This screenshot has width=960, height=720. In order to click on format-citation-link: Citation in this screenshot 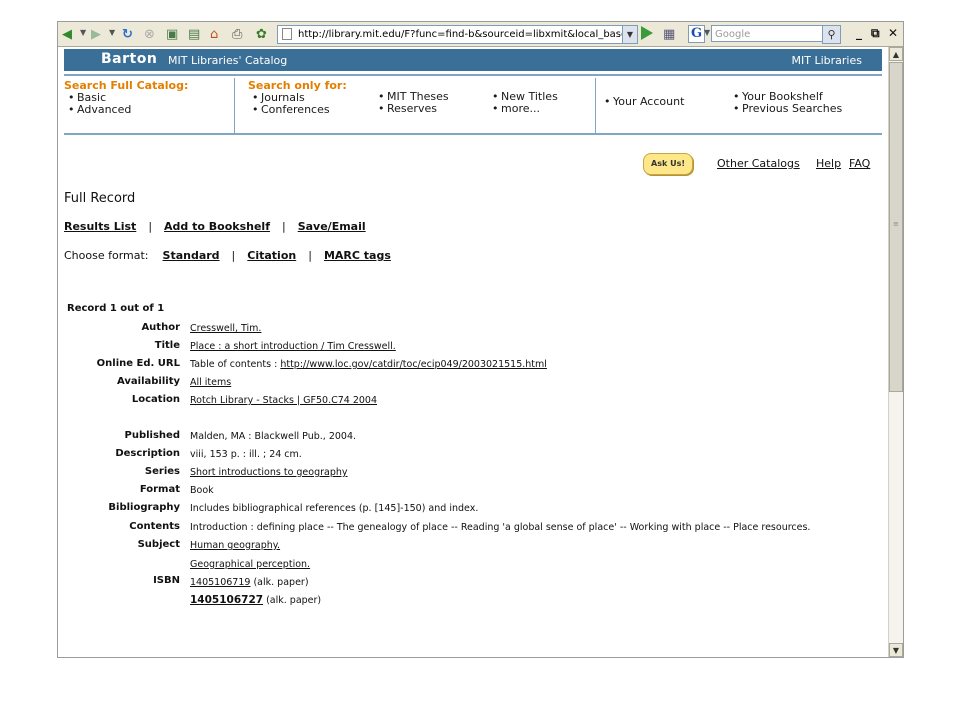, I will do `click(271, 255)`.